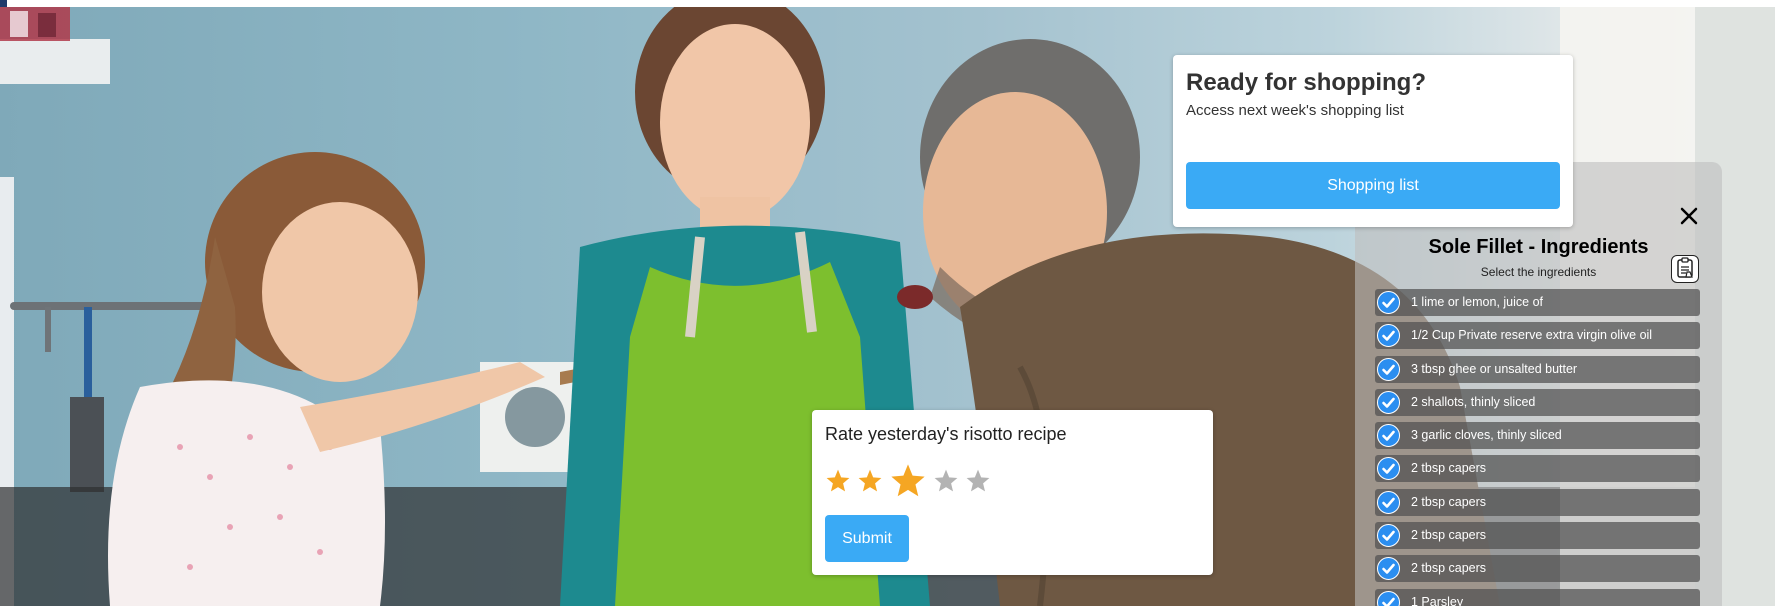 The height and width of the screenshot is (606, 1775). What do you see at coordinates (1486, 435) in the screenshot?
I see `ingredient-label: 3 garlic cloves, thinly sliced` at bounding box center [1486, 435].